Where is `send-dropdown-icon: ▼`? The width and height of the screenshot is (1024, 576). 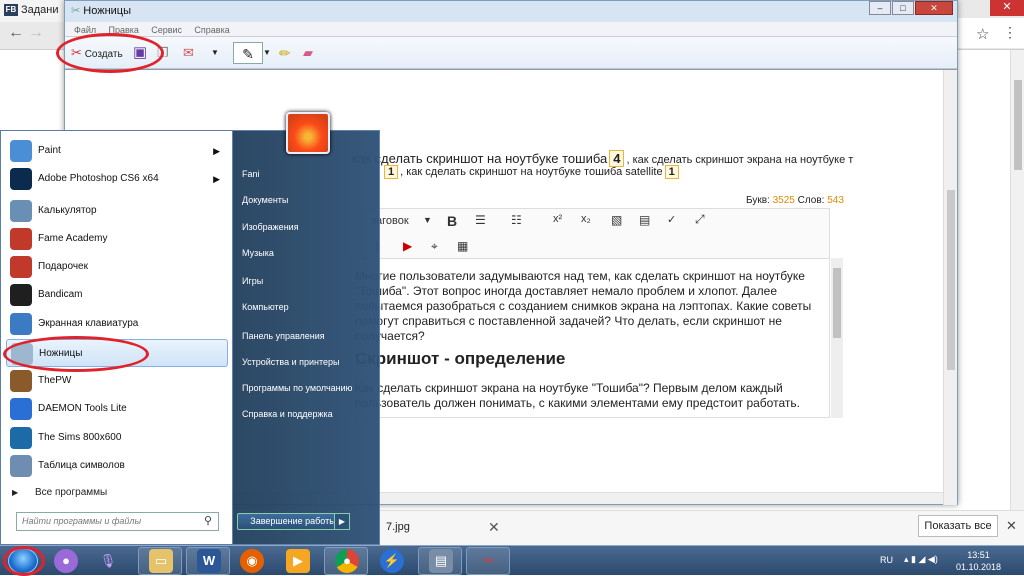 send-dropdown-icon: ▼ is located at coordinates (216, 53).